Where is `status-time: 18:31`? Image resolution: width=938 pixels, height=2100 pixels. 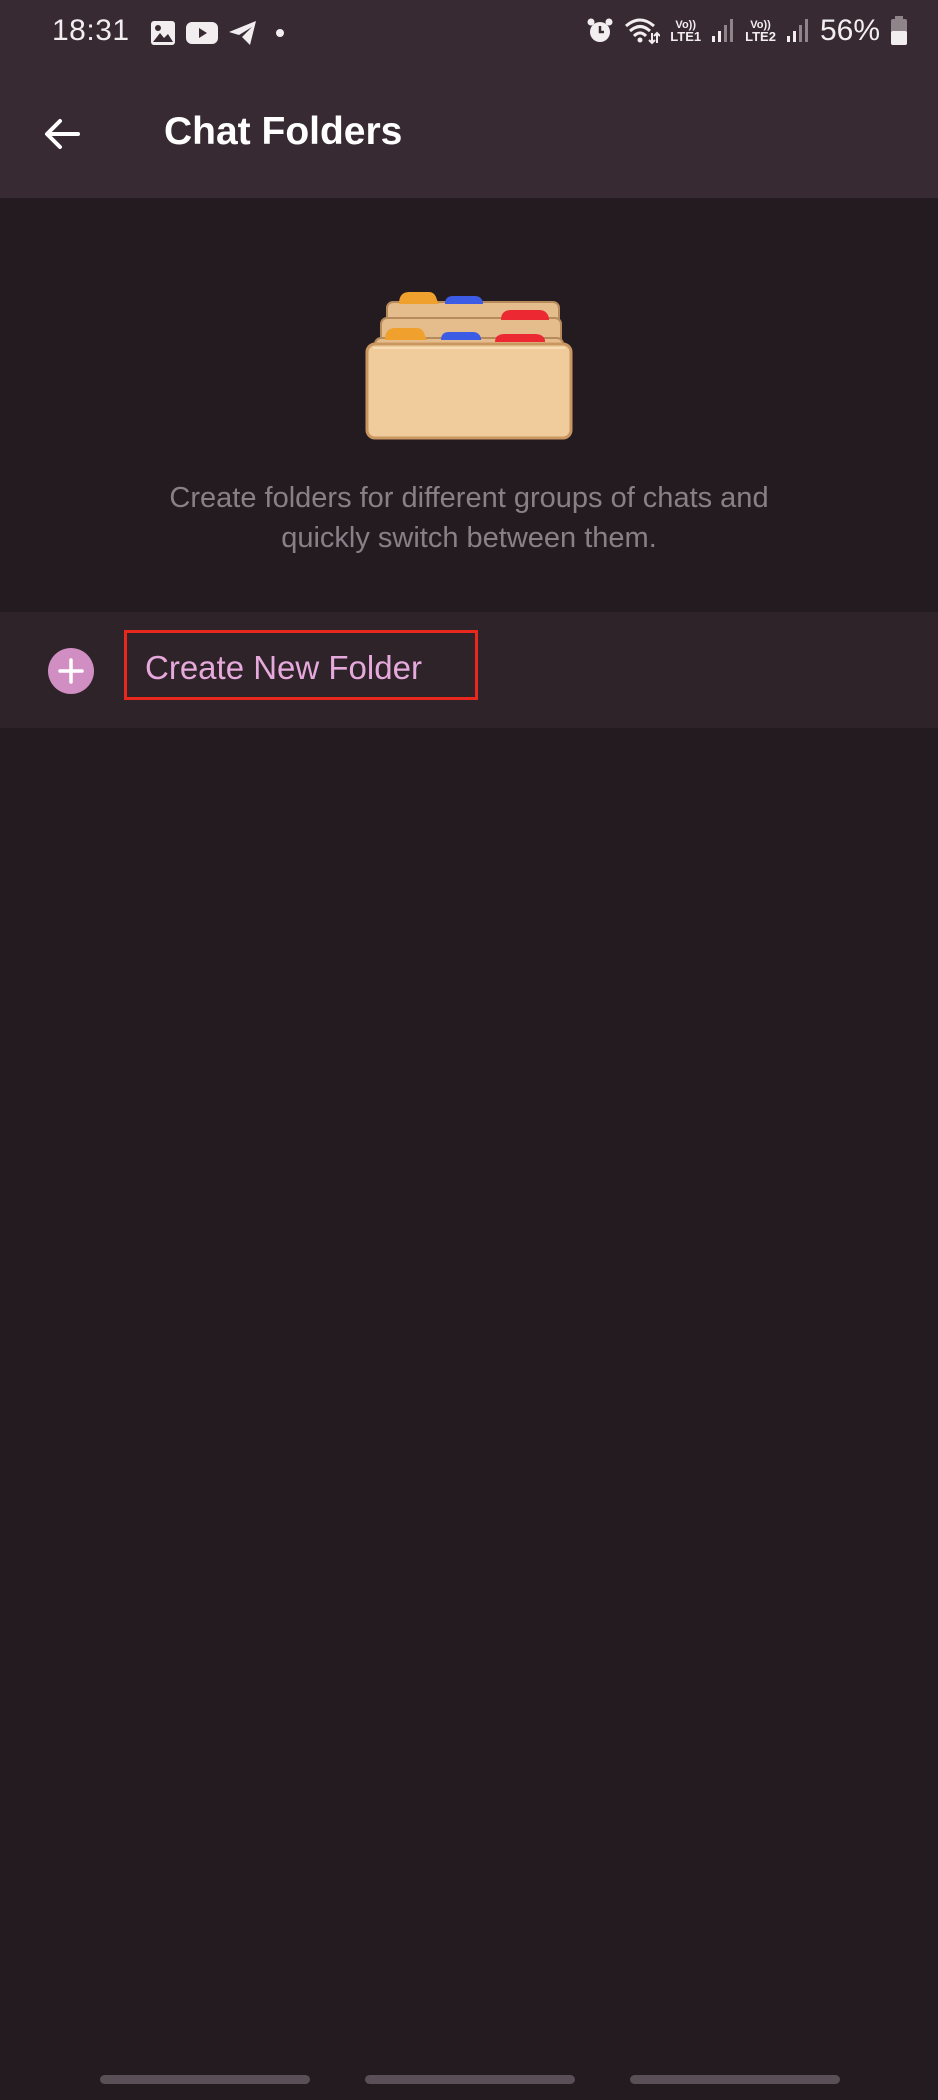 status-time: 18:31 is located at coordinates (91, 30).